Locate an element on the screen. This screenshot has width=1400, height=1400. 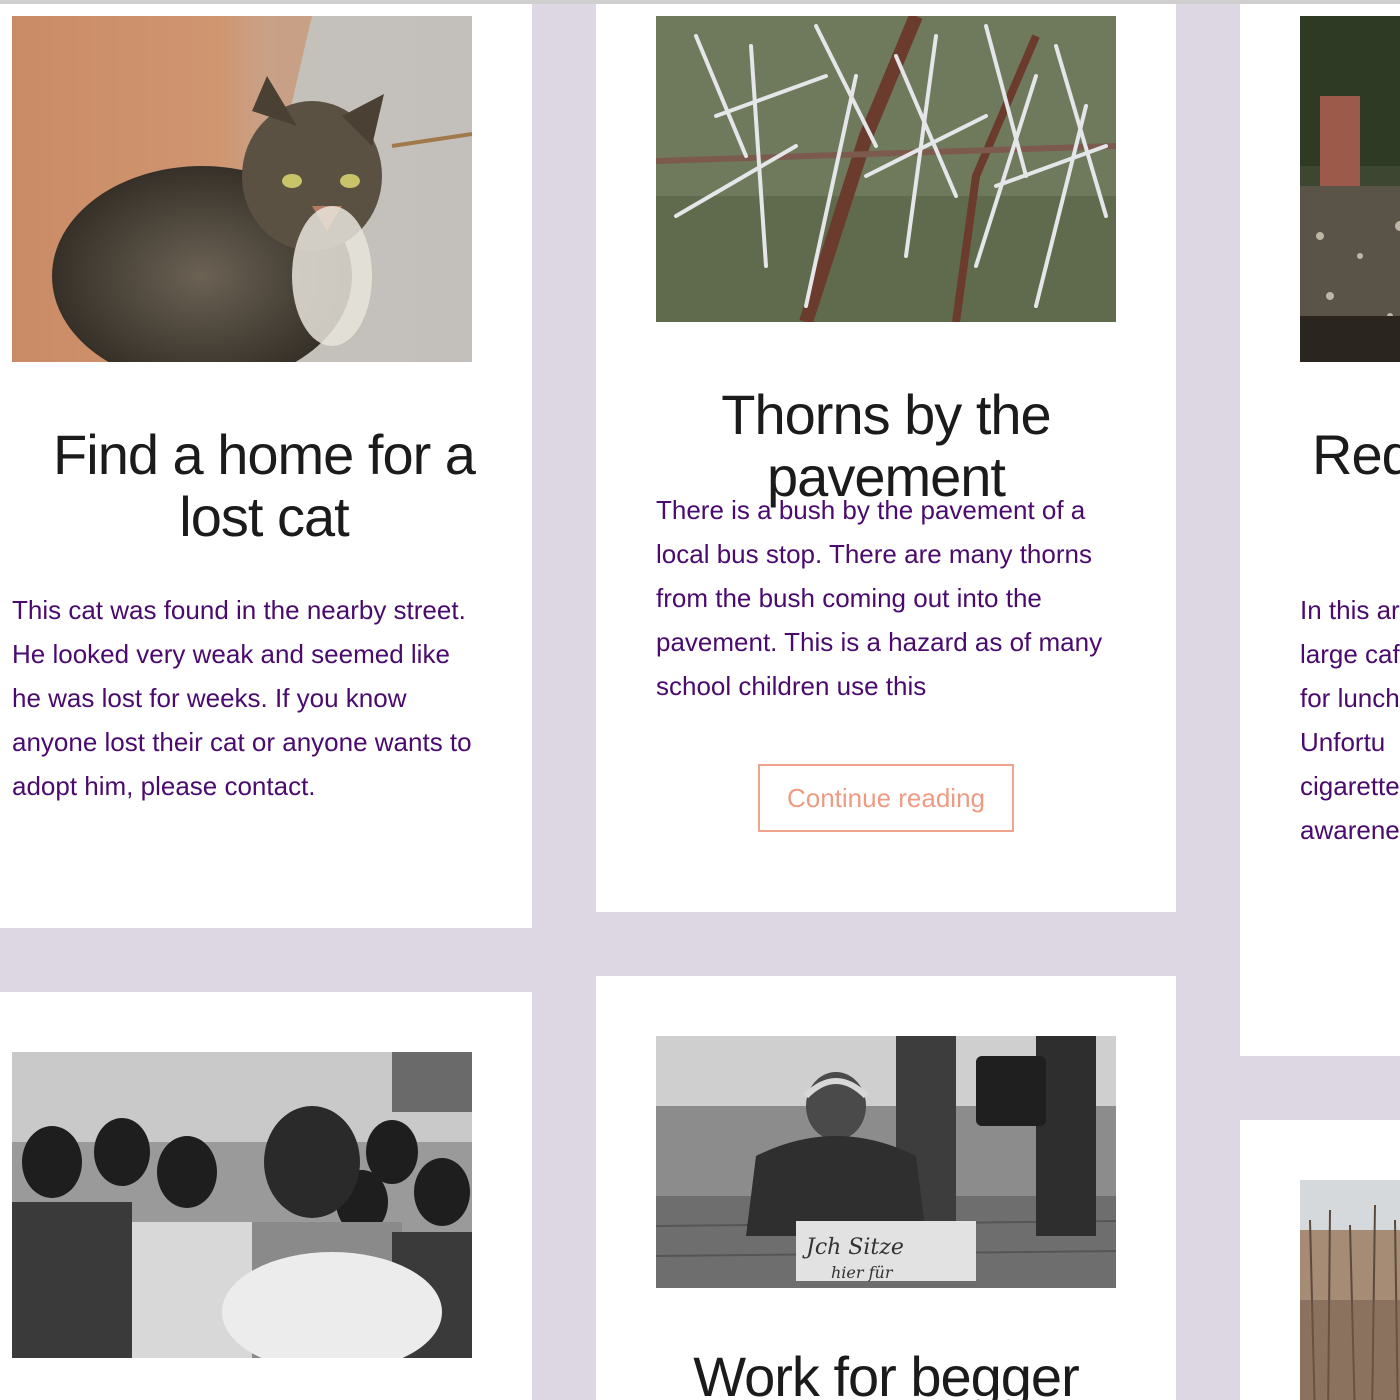
winter-trees-photo-icon is located at coordinates (1350, 1290).